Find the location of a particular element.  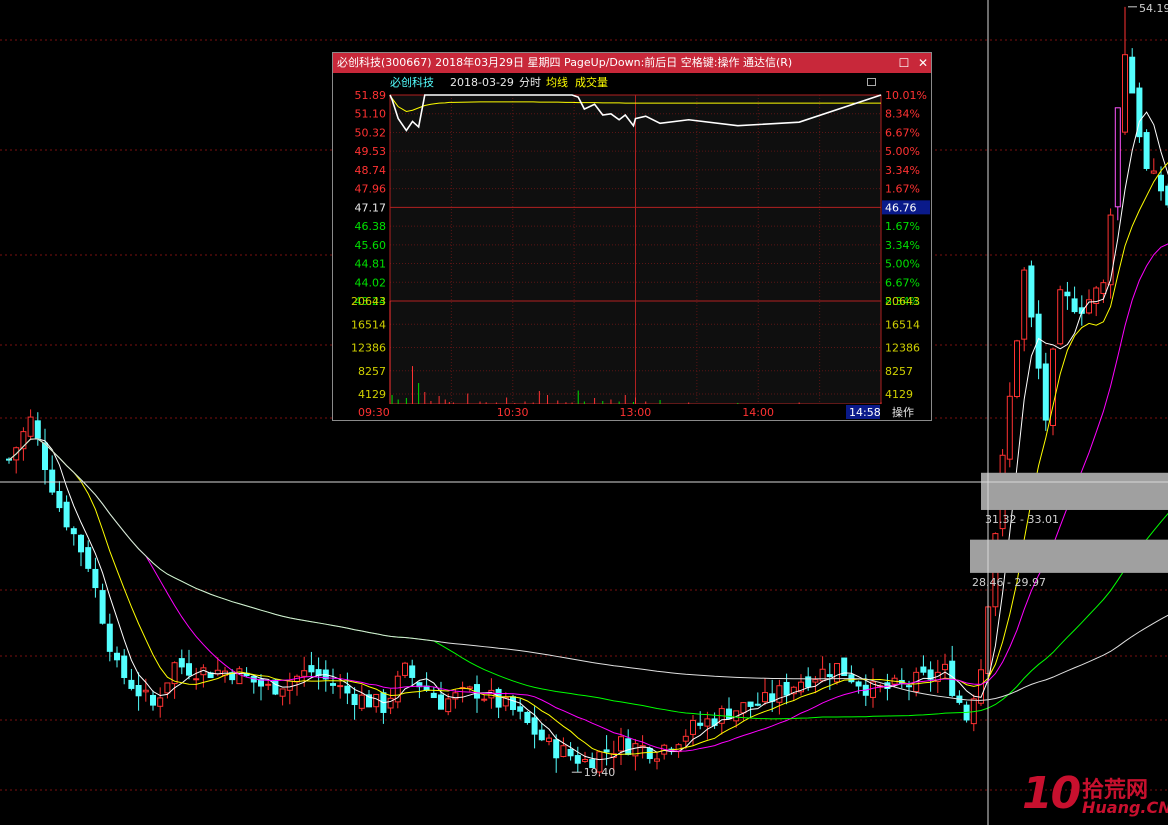

restore-icon: ☐ is located at coordinates (904, 63).